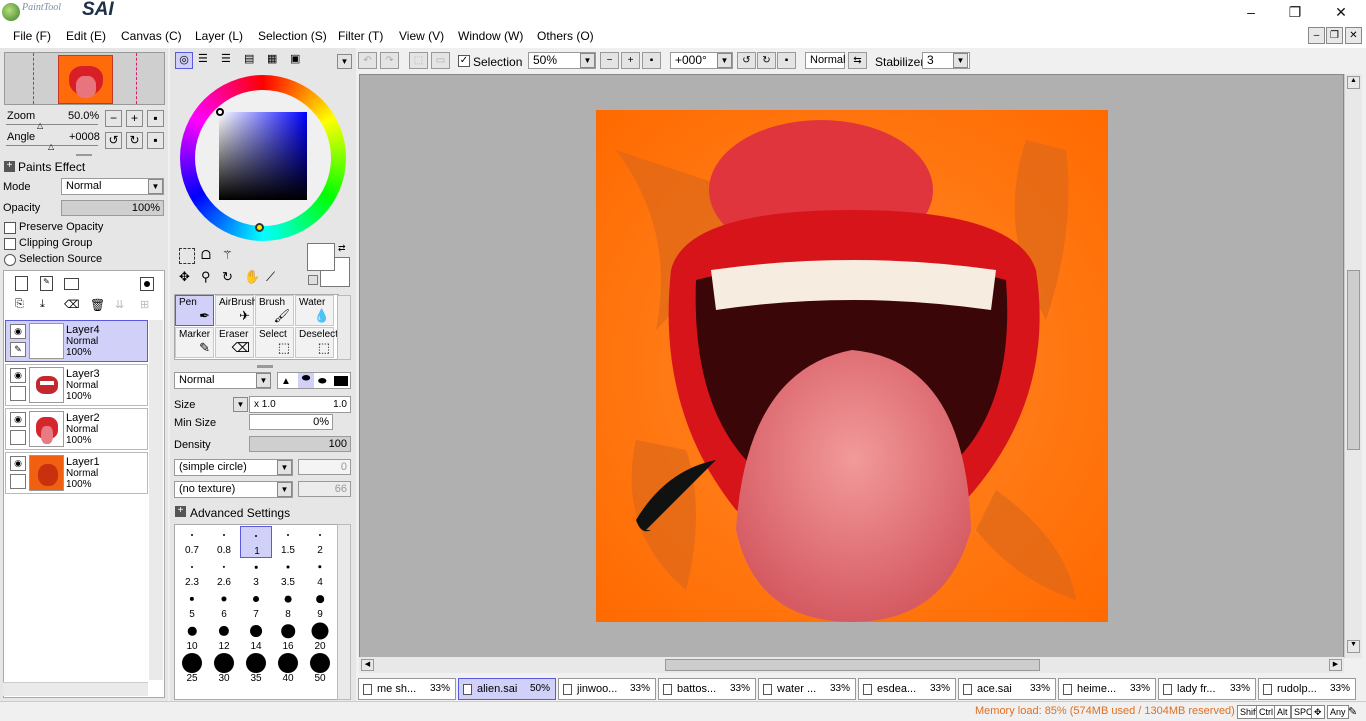 The image size is (1366, 721). Describe the element at coordinates (322, 381) in the screenshot. I see `shape-soft-icon: ⬬` at that location.